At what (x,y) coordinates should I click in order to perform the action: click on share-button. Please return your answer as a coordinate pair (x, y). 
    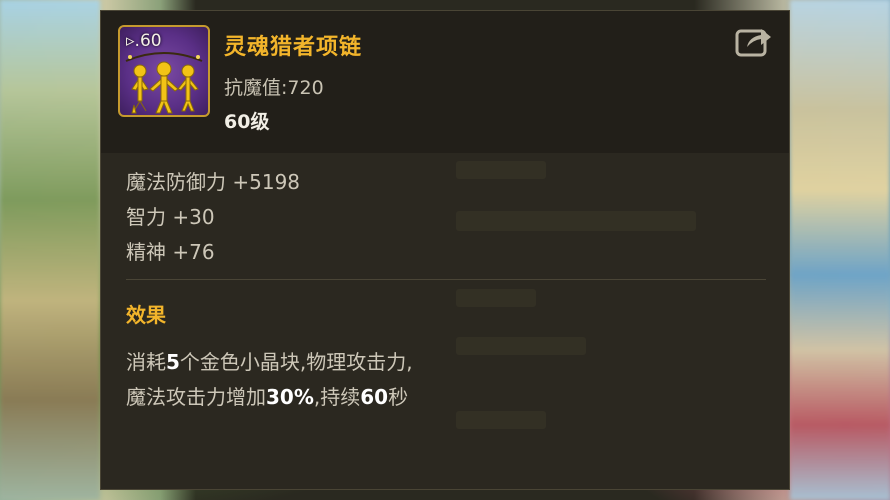
    Looking at the image, I should click on (754, 42).